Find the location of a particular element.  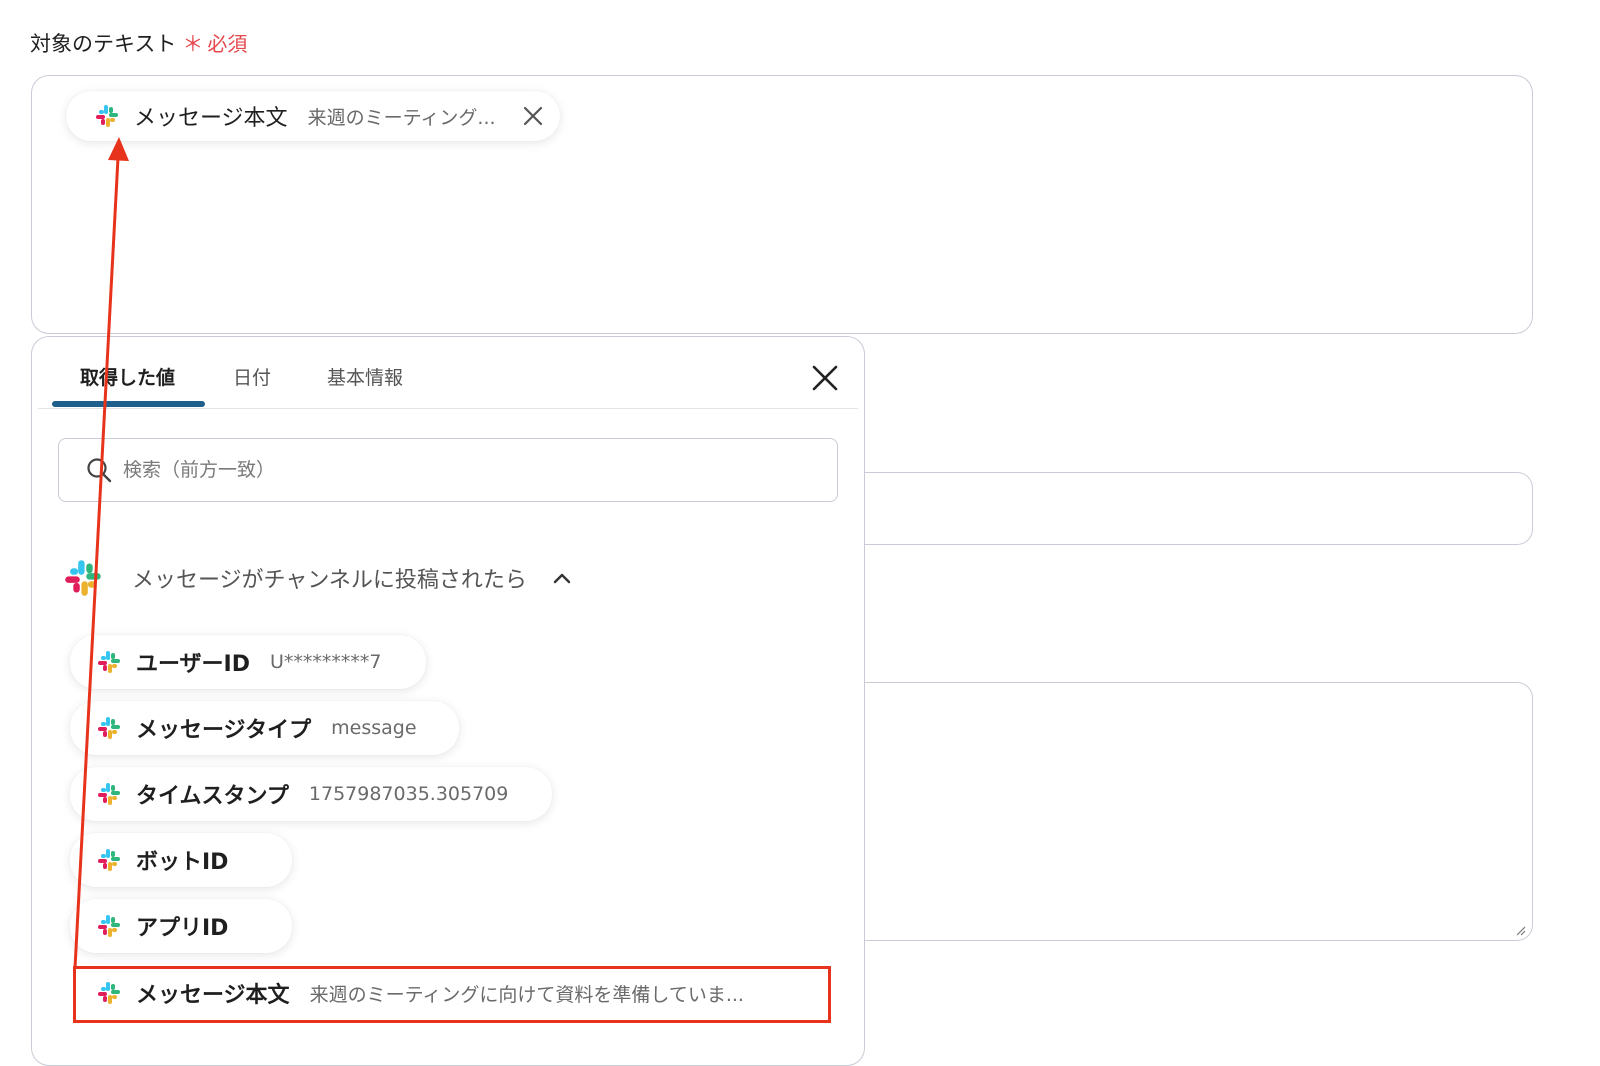

chip-value: message is located at coordinates (374, 728).